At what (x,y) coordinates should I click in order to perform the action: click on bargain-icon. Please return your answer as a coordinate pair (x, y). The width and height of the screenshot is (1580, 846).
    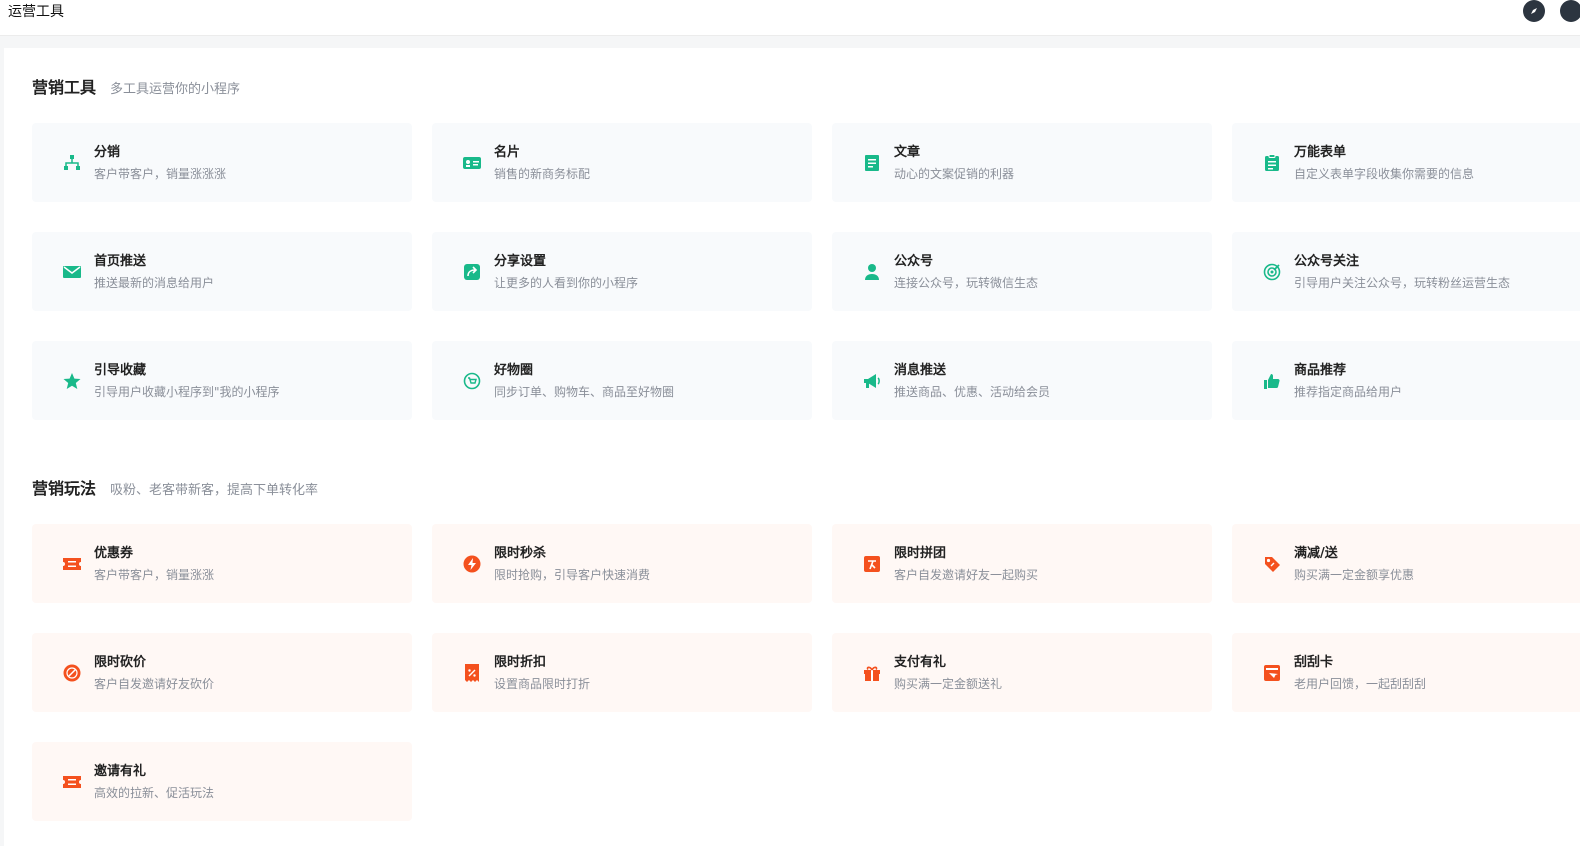
    Looking at the image, I should click on (72, 673).